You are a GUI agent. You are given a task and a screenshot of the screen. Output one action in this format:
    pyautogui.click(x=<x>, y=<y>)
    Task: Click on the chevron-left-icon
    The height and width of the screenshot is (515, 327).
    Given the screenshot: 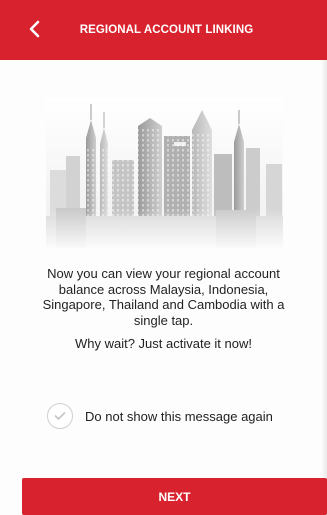 What is the action you would take?
    pyautogui.click(x=34, y=29)
    